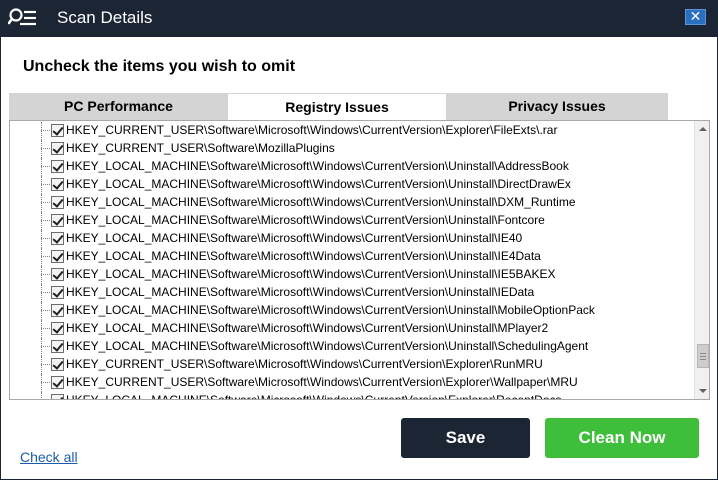 Image resolution: width=718 pixels, height=480 pixels. What do you see at coordinates (22, 17) in the screenshot?
I see `search-list-icon` at bounding box center [22, 17].